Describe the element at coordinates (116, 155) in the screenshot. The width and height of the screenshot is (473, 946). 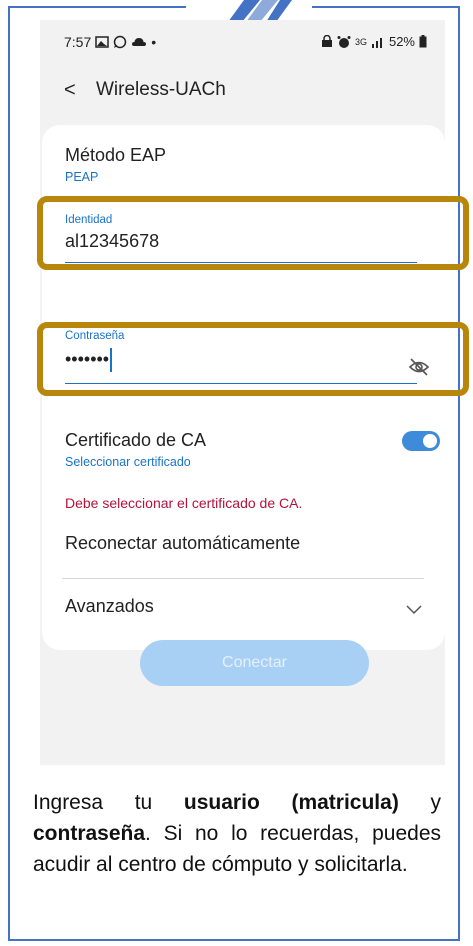
I see `eap-method-label: Método EAP` at that location.